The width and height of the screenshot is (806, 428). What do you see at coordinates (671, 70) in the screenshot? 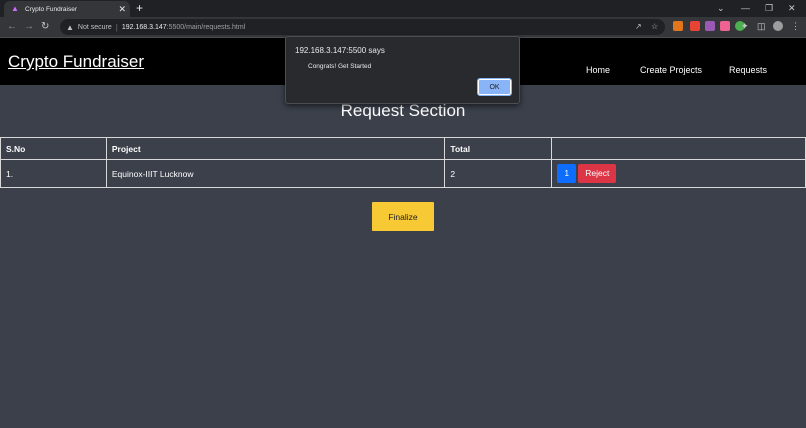
I see `nav-link-create-projects: Create Projects` at bounding box center [671, 70].